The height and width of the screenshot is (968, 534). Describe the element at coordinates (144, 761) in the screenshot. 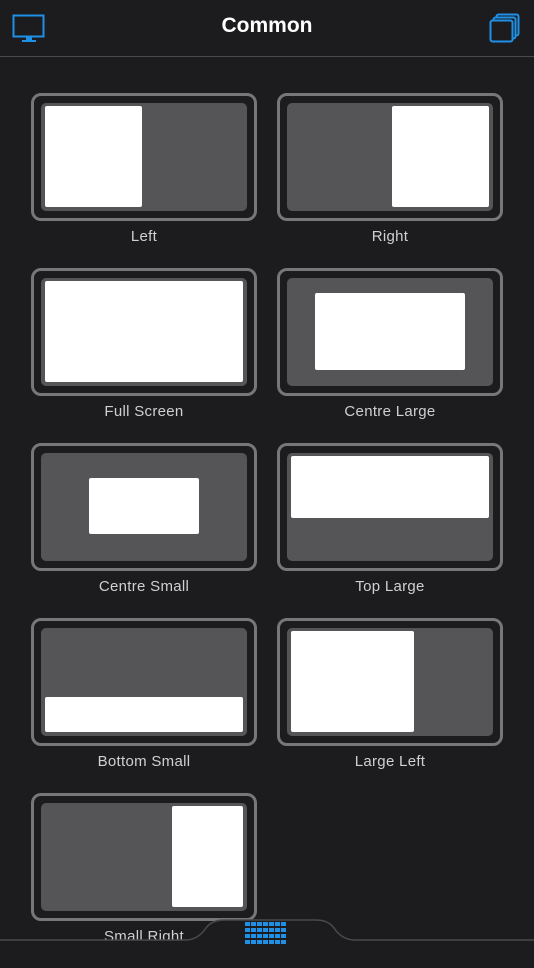

I see `layout-label: Bottom Small` at that location.